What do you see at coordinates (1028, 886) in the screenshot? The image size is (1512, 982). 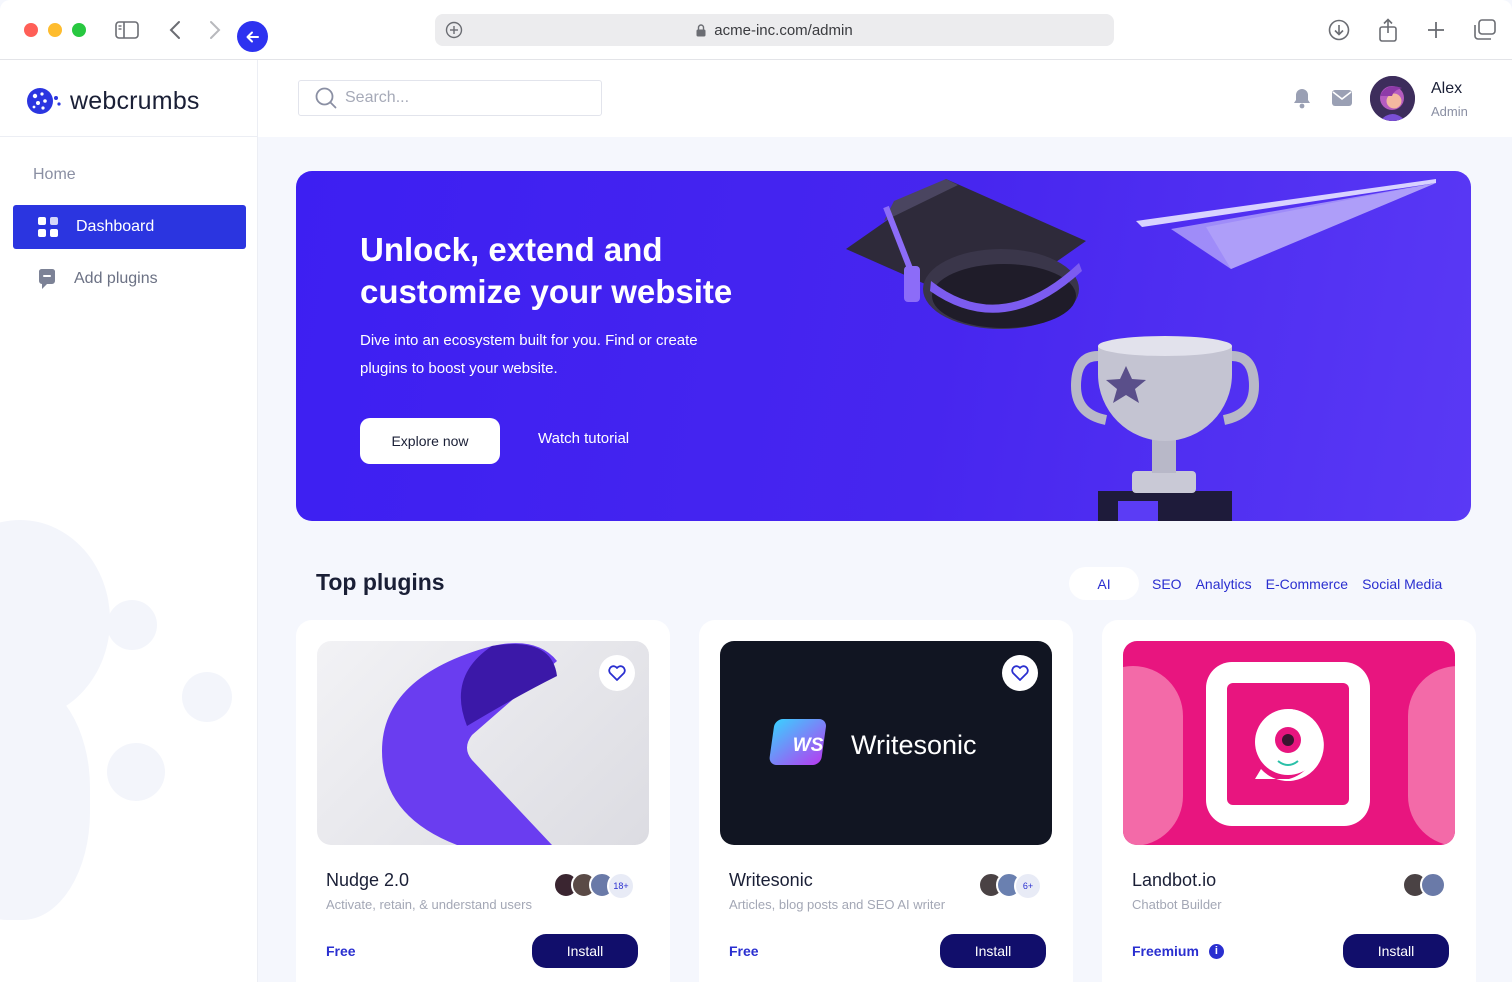 I see `users-count-badge: 6+` at bounding box center [1028, 886].